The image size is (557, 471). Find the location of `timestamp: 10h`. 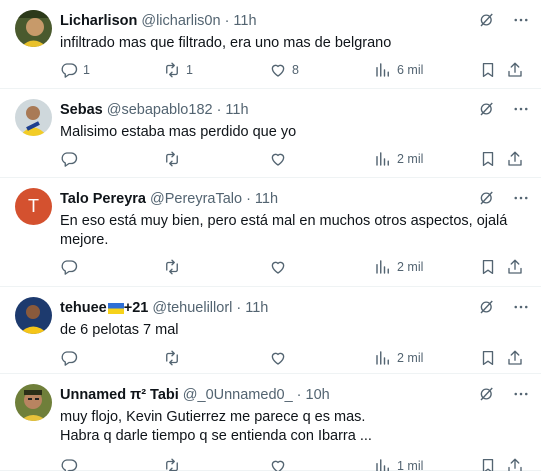

timestamp: 10h is located at coordinates (318, 395).